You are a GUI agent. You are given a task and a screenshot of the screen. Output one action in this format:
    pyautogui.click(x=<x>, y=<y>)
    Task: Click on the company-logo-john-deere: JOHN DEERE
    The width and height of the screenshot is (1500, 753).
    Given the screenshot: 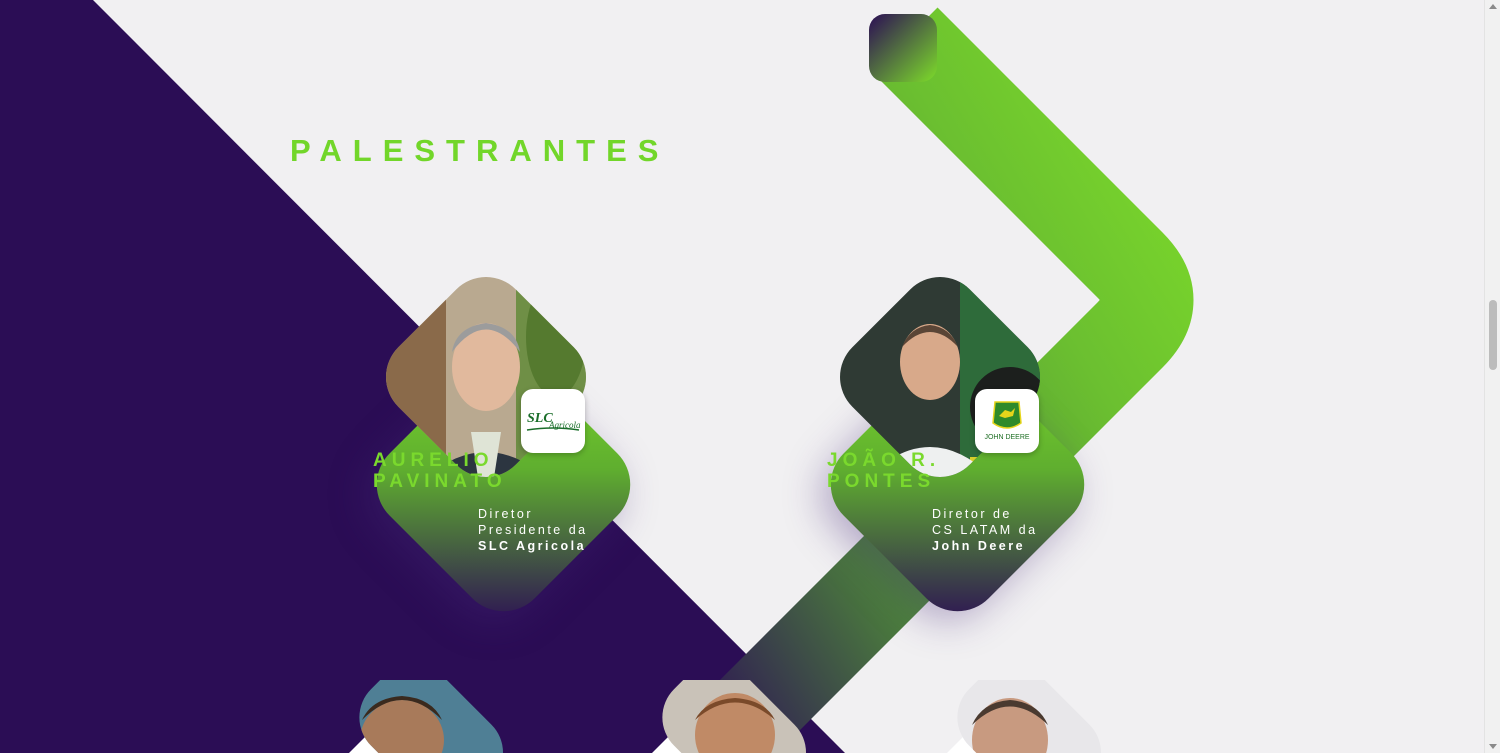 What is the action you would take?
    pyautogui.click(x=1007, y=421)
    